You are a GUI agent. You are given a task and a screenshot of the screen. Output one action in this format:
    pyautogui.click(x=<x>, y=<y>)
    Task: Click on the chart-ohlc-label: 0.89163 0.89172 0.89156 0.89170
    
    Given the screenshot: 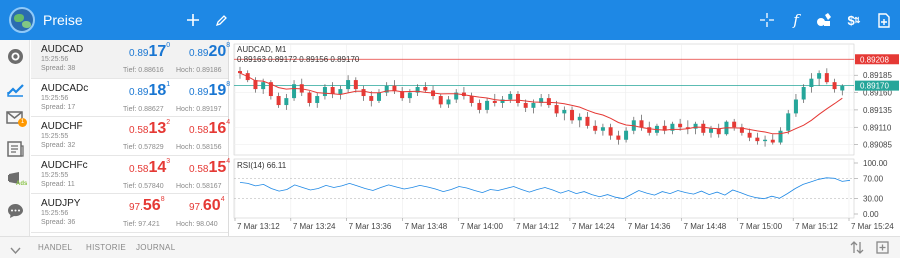 What is the action you would take?
    pyautogui.click(x=298, y=59)
    